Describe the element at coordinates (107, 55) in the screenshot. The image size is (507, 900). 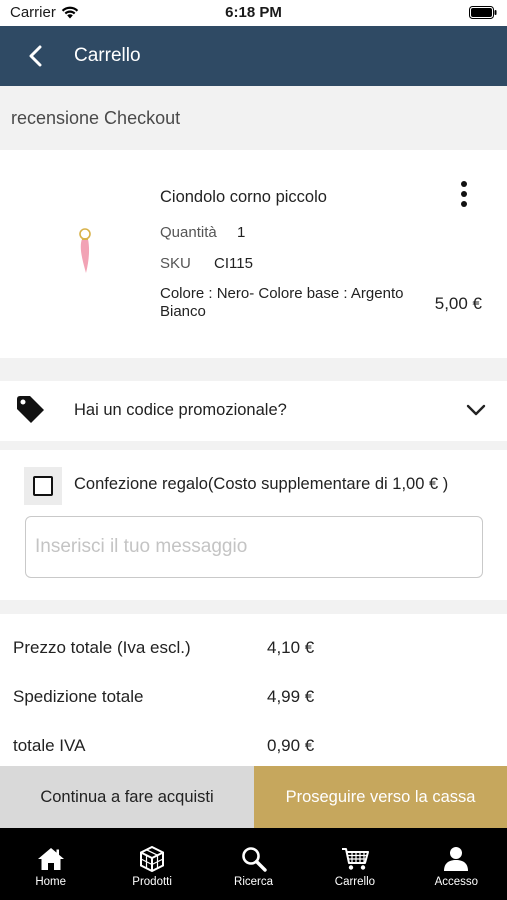
I see `page-title: Carrello` at that location.